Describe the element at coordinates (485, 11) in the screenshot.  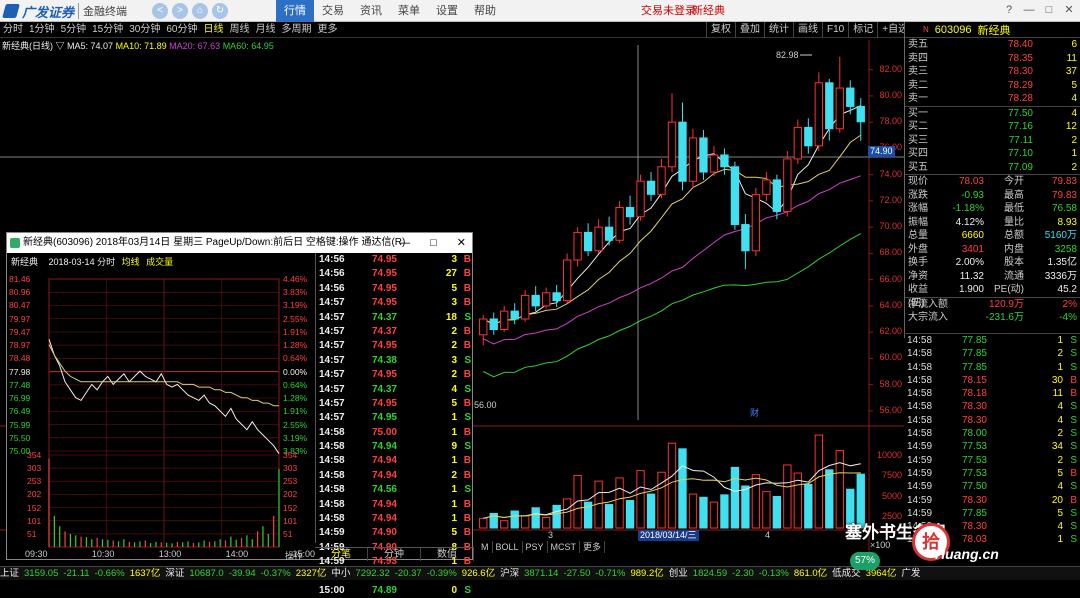
I see `menu-help: 帮助` at that location.